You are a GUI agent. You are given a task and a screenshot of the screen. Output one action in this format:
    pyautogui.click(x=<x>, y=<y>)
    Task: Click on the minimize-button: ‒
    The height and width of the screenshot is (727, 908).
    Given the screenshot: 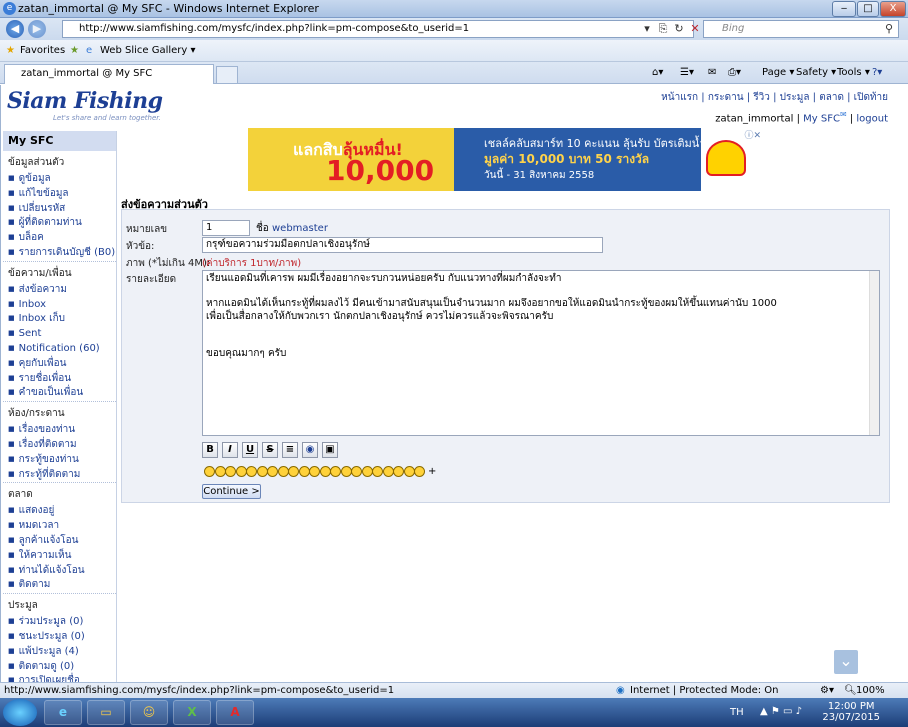 What is the action you would take?
    pyautogui.click(x=844, y=9)
    